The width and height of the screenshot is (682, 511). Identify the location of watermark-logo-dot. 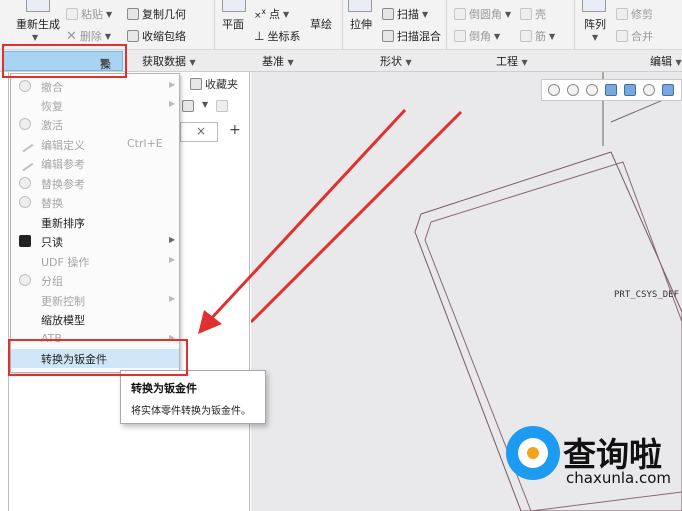
(533, 453).